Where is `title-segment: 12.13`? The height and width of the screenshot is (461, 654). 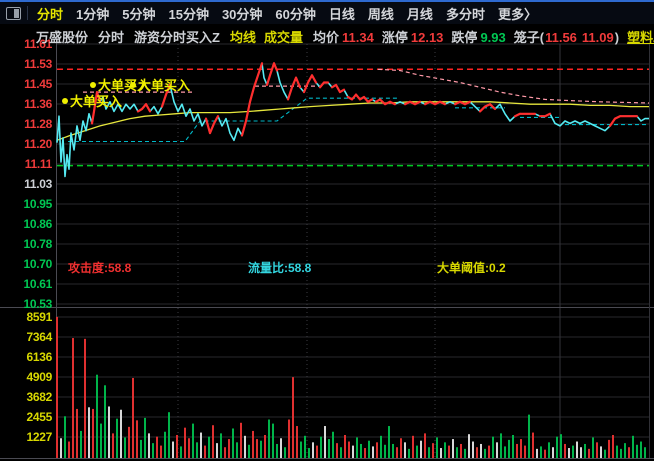
title-segment: 12.13 is located at coordinates (427, 37).